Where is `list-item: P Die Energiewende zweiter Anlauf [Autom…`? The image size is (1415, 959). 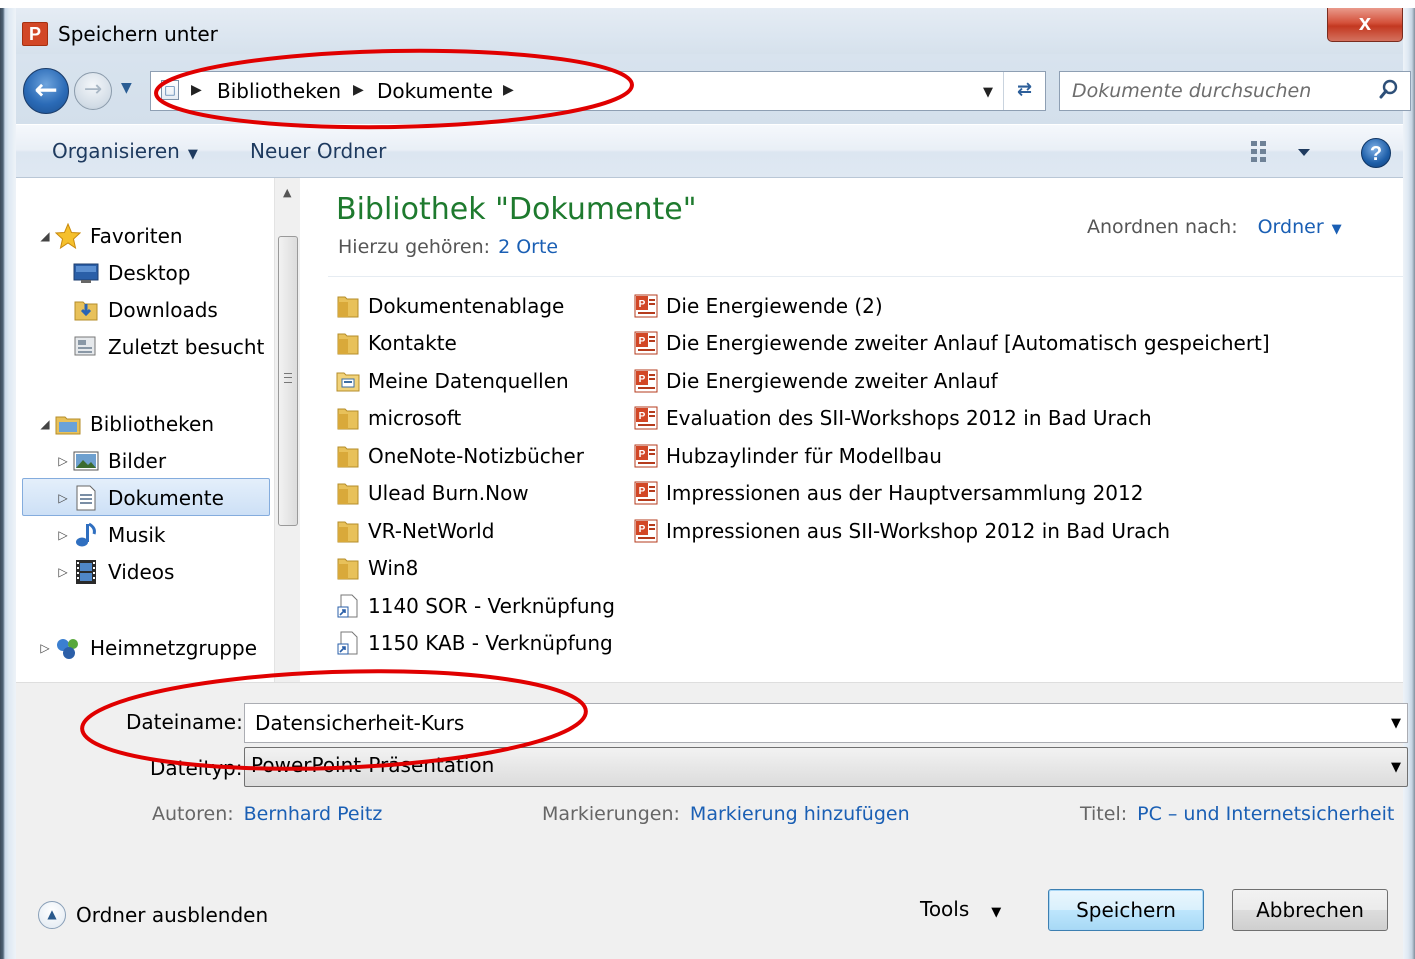 list-item: P Die Energiewende zweiter Anlauf [Autom… is located at coordinates (952, 343).